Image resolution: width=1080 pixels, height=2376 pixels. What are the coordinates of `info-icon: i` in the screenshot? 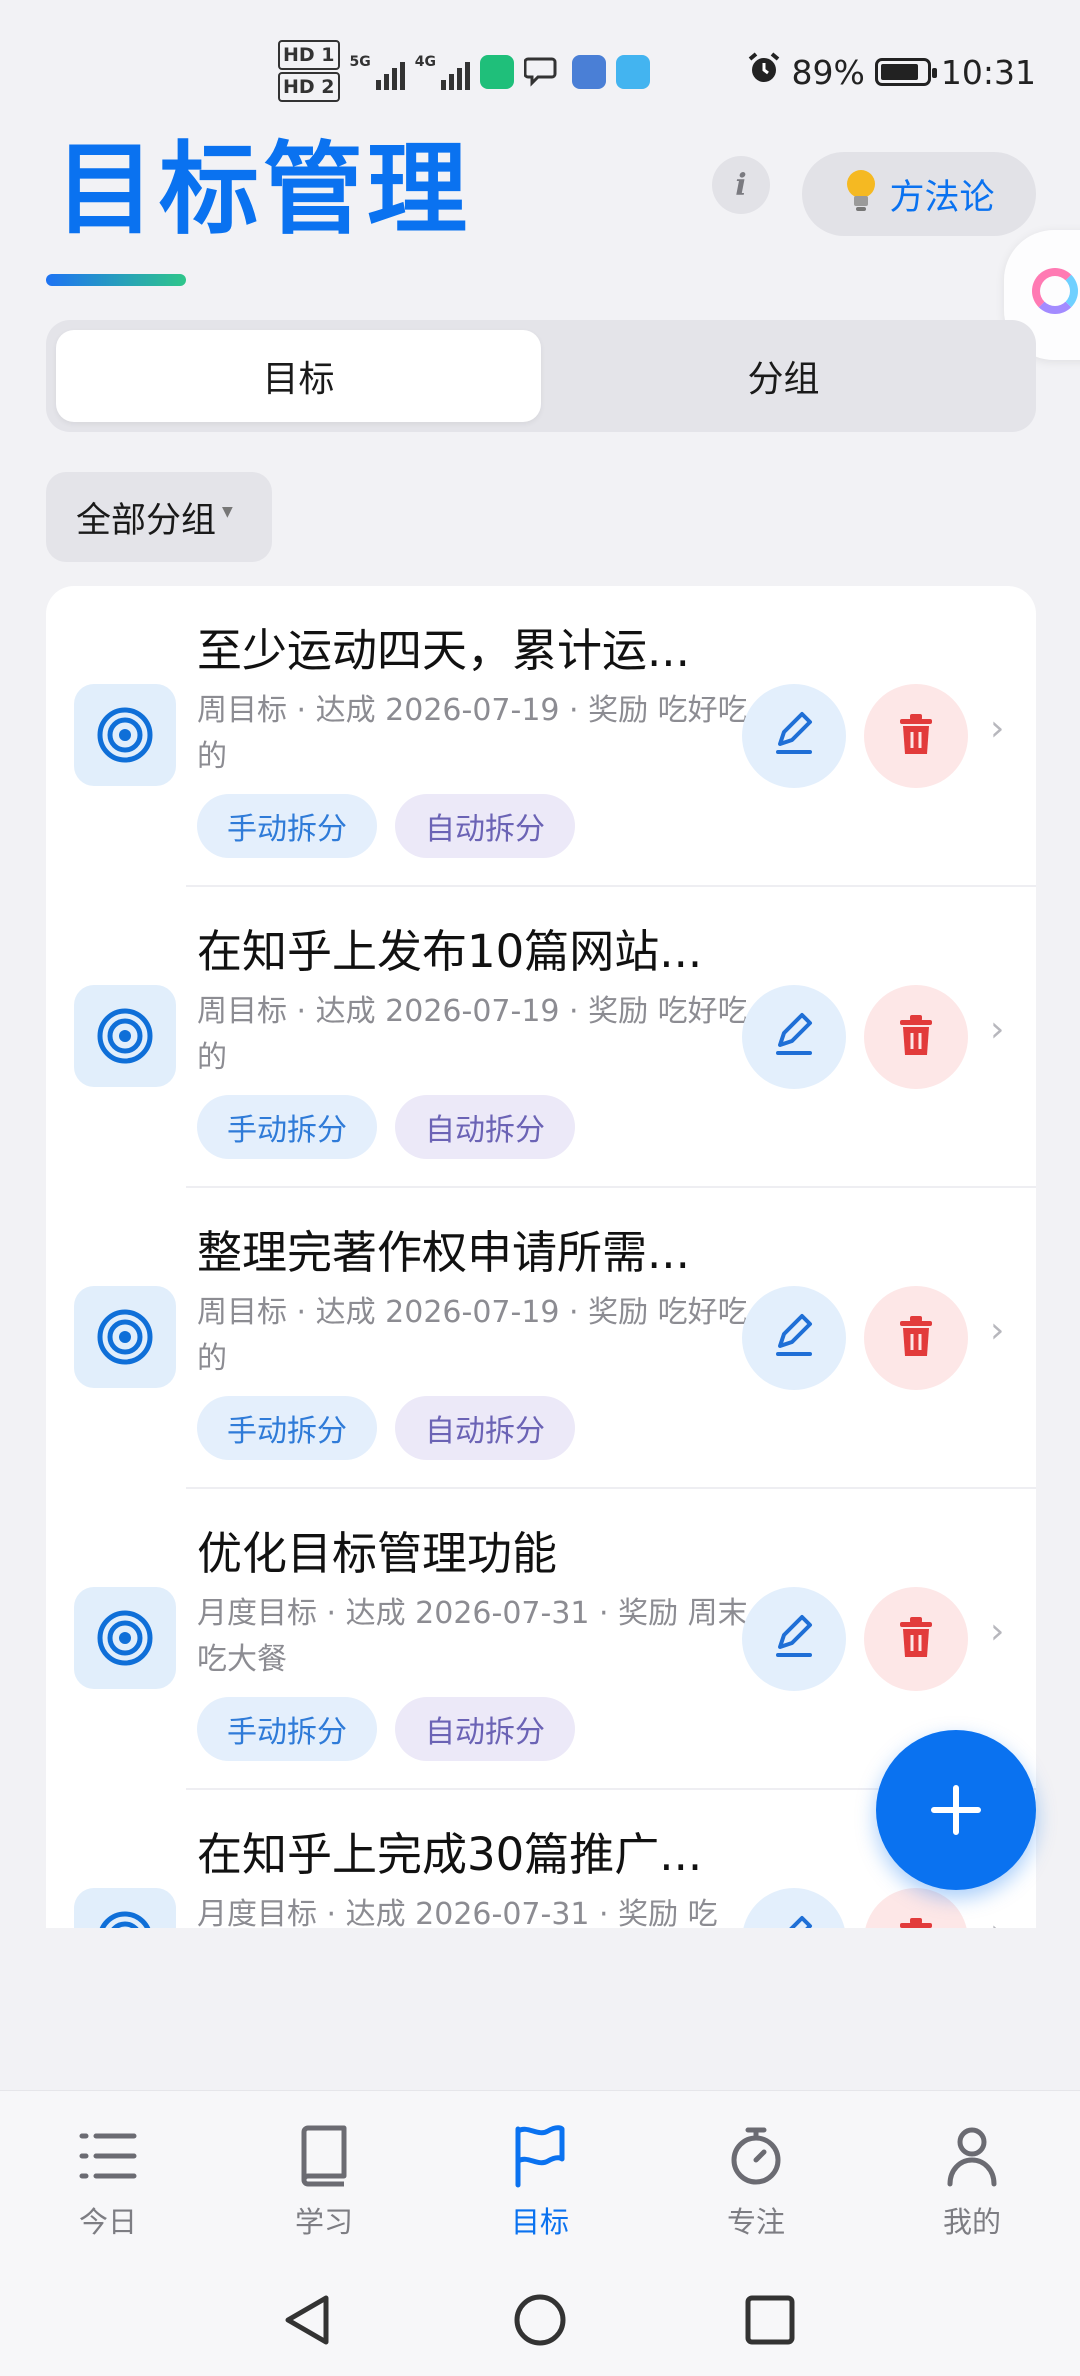 It's located at (741, 185).